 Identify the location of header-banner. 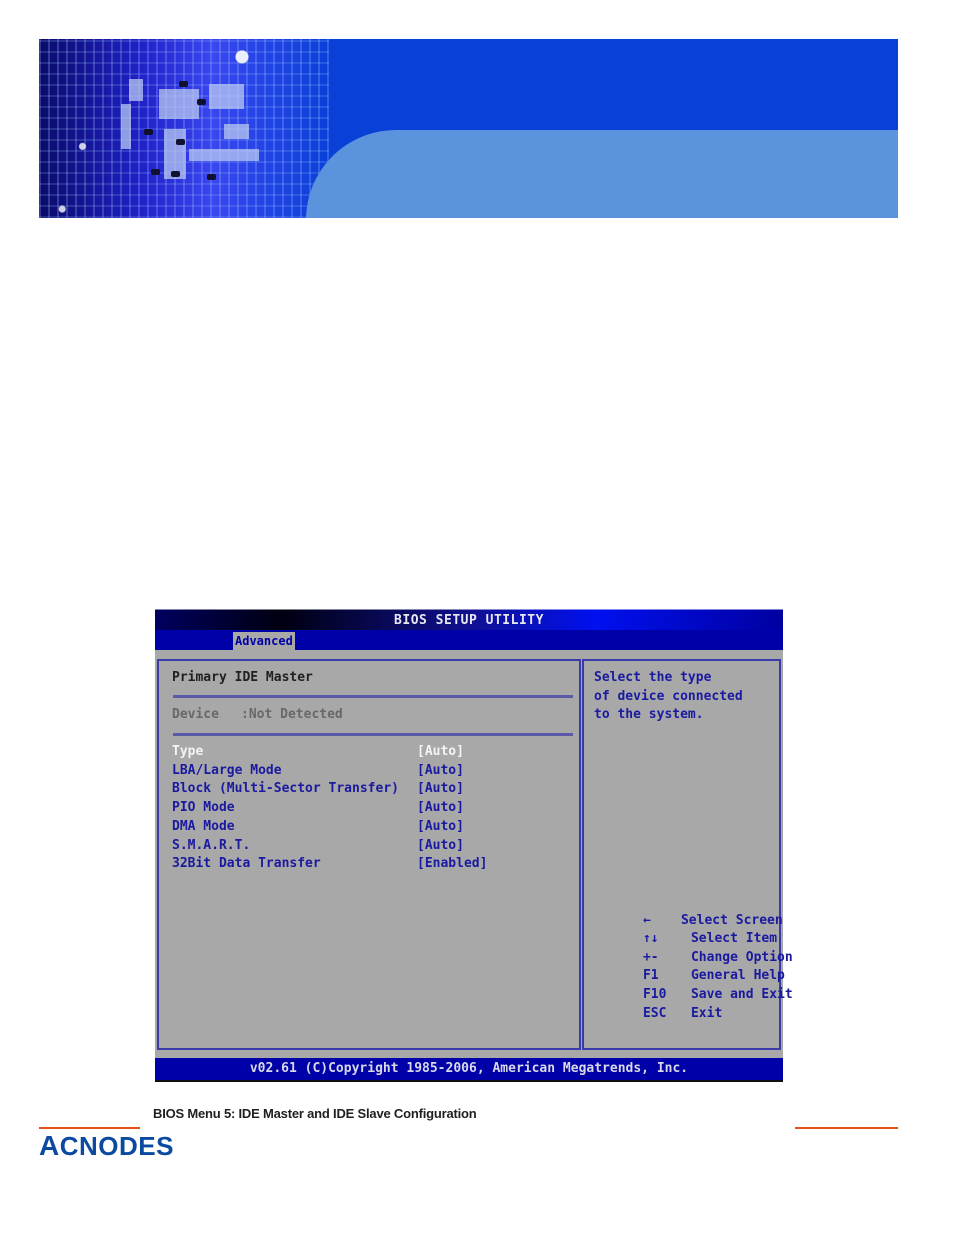
(468, 128).